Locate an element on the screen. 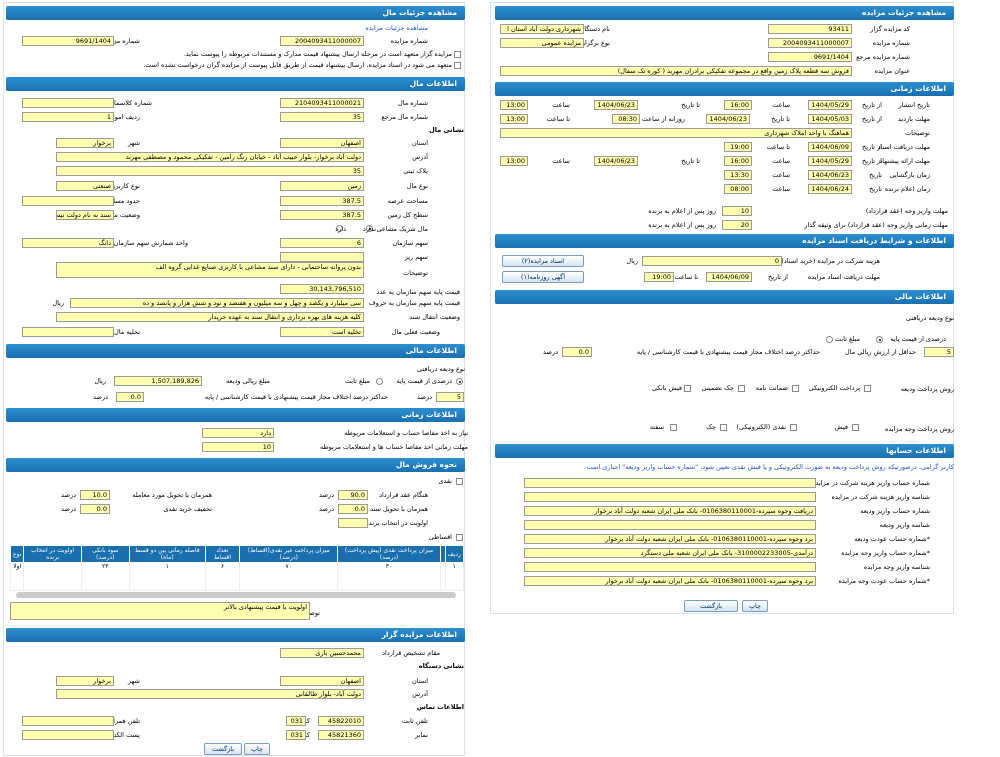 The height and width of the screenshot is (757, 1000). offer-from-date: 1404/05/29 is located at coordinates (830, 161).